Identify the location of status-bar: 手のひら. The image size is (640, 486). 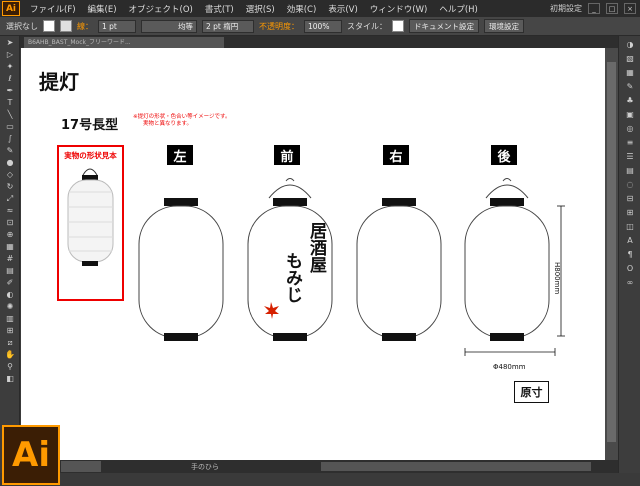
(319, 466).